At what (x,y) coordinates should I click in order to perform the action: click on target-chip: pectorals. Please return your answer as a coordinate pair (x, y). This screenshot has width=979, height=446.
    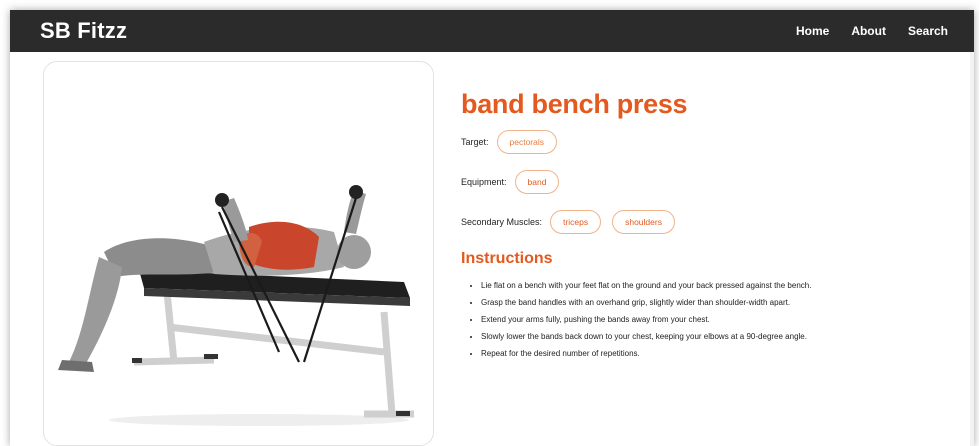
    Looking at the image, I should click on (527, 142).